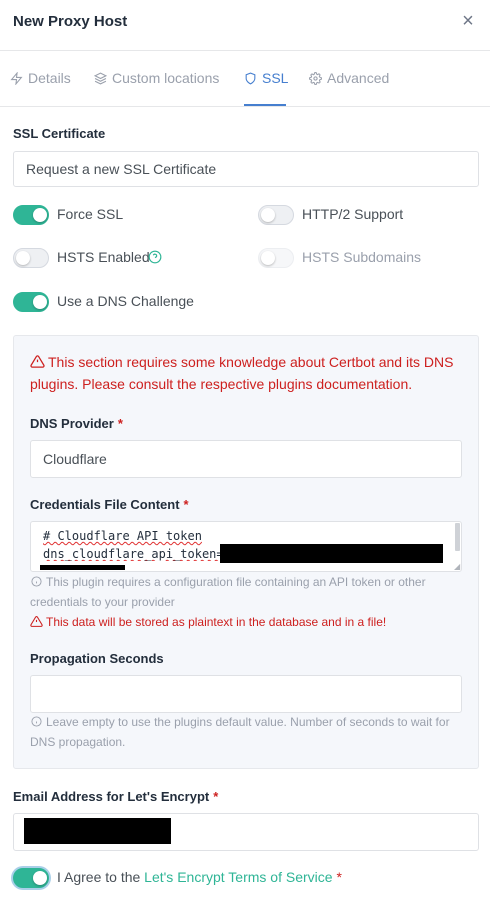 The height and width of the screenshot is (921, 490). I want to click on hsts-subdomains-label: HSTS Subdomains, so click(362, 257).